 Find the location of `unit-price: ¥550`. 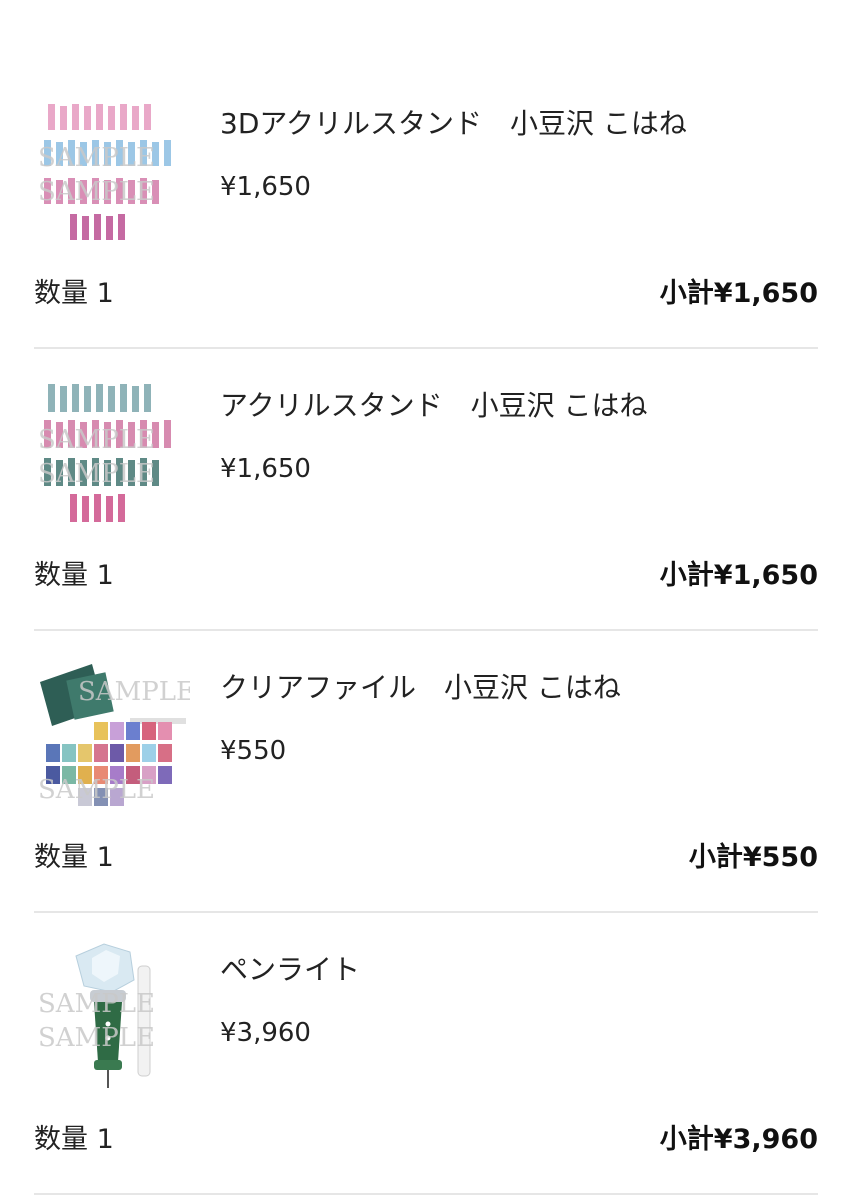

unit-price: ¥550 is located at coordinates (253, 751).